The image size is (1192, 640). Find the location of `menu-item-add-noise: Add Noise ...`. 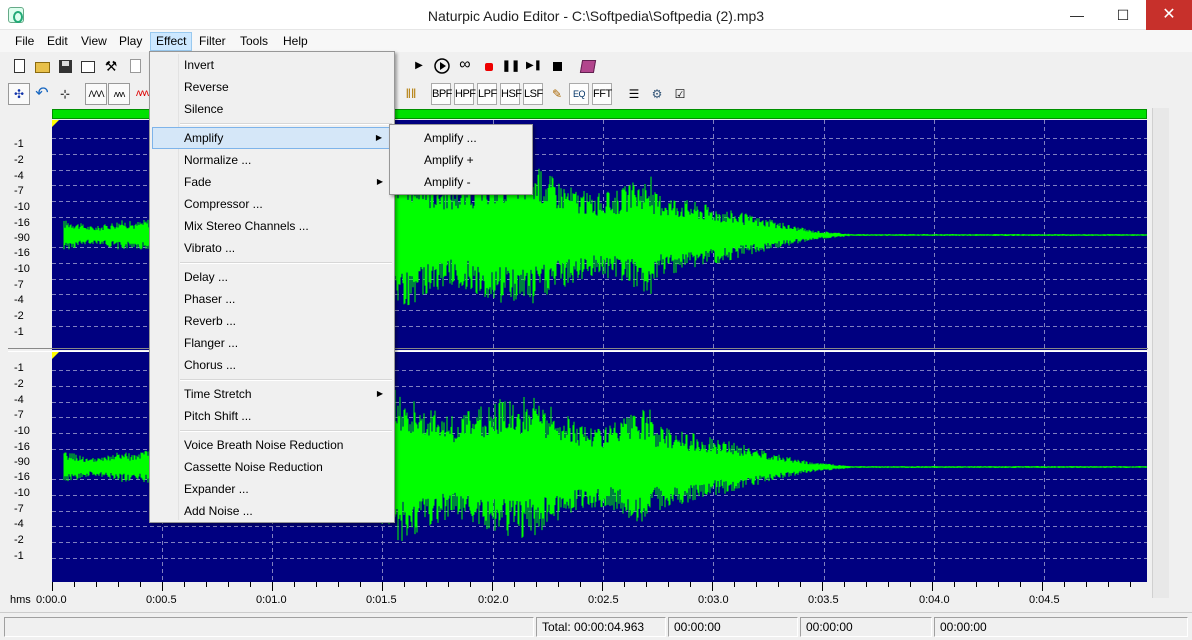

menu-item-add-noise: Add Noise ... is located at coordinates (272, 511).